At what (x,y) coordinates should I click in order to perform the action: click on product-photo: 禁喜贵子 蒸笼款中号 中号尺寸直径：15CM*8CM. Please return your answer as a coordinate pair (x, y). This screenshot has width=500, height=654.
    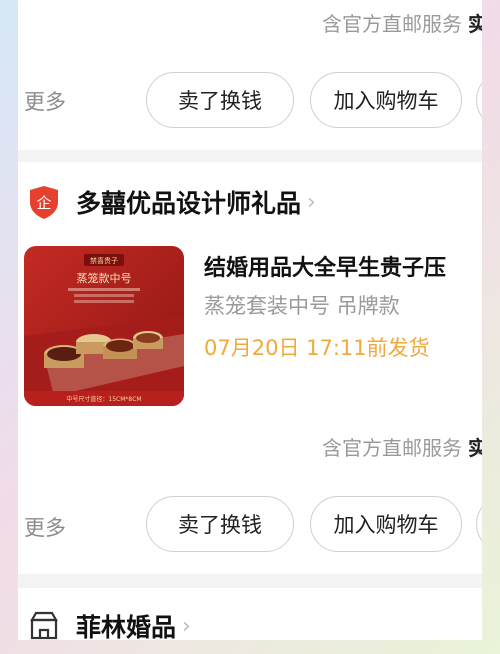
    Looking at the image, I should click on (104, 326).